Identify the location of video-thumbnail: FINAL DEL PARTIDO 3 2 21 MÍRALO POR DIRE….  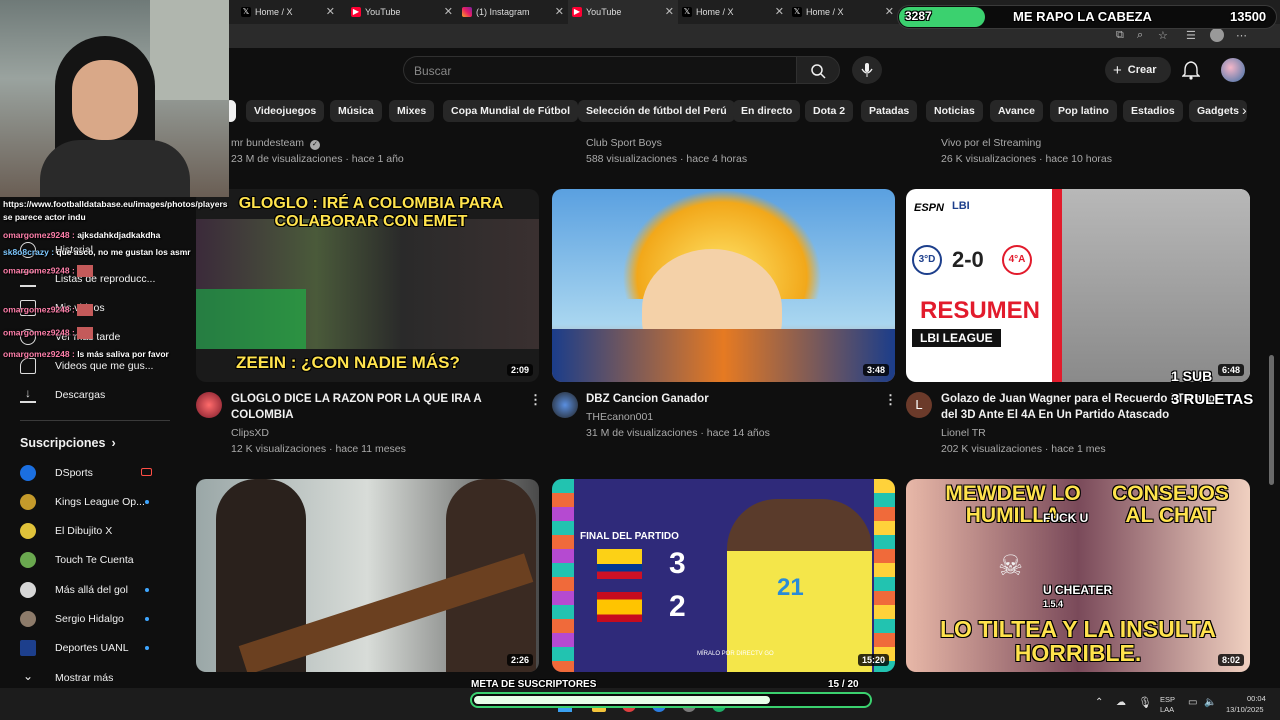
(723, 575).